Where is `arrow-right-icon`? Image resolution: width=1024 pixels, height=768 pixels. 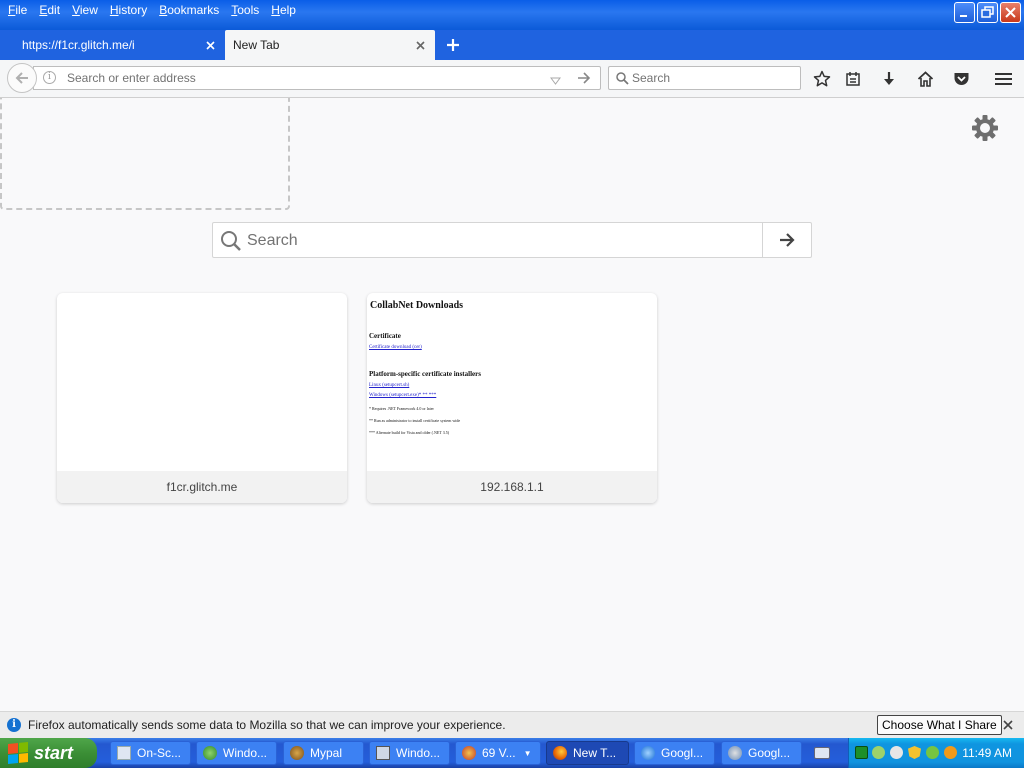
arrow-right-icon is located at coordinates (787, 240).